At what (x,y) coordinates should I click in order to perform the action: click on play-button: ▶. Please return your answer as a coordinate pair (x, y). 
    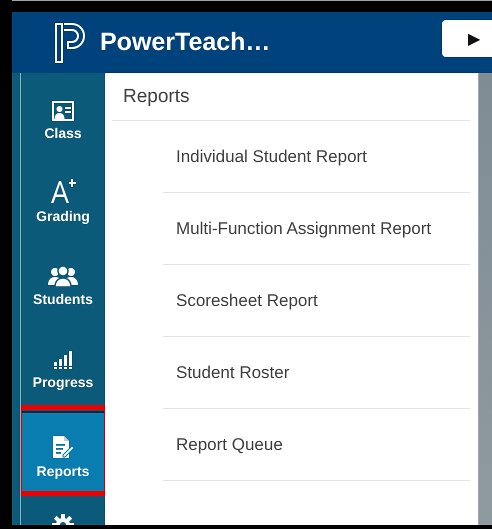
    Looking at the image, I should click on (467, 38).